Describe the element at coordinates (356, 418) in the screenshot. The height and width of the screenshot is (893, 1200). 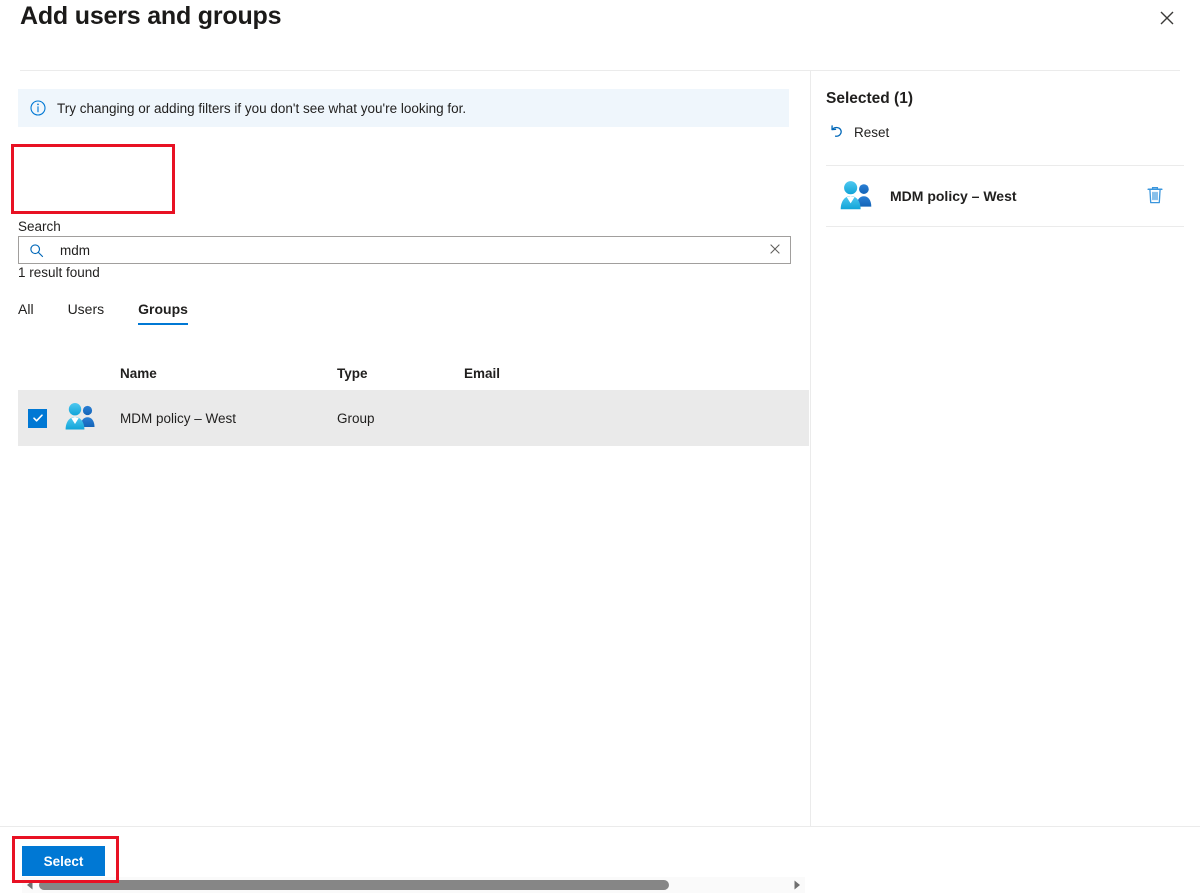
I see `row-type: Group` at that location.